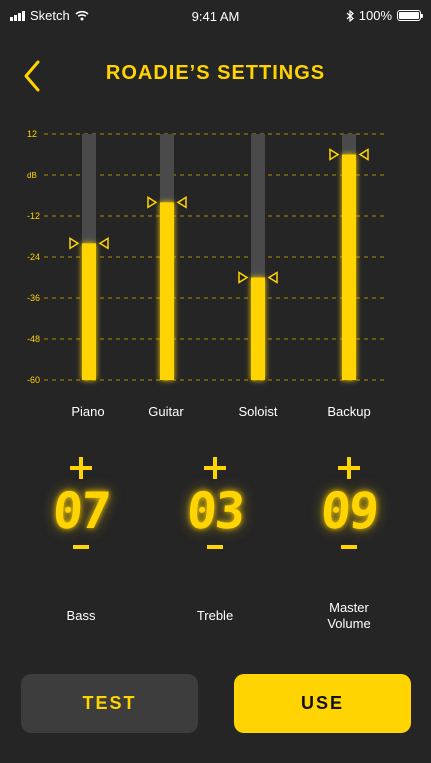 The image size is (431, 763). What do you see at coordinates (322, 703) in the screenshot?
I see `use-button: USE` at bounding box center [322, 703].